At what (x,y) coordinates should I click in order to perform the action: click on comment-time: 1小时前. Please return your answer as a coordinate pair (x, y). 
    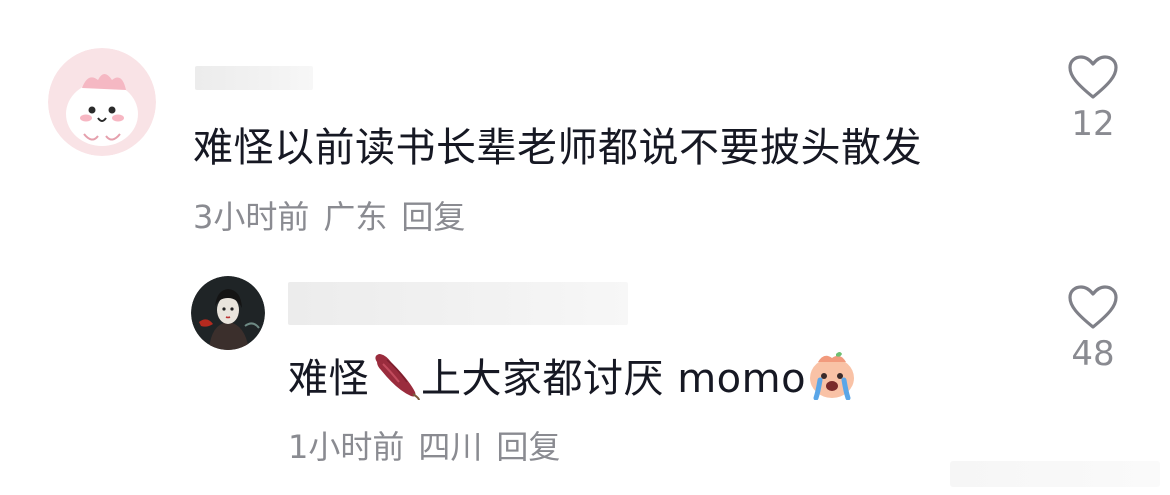
    Looking at the image, I should click on (346, 447).